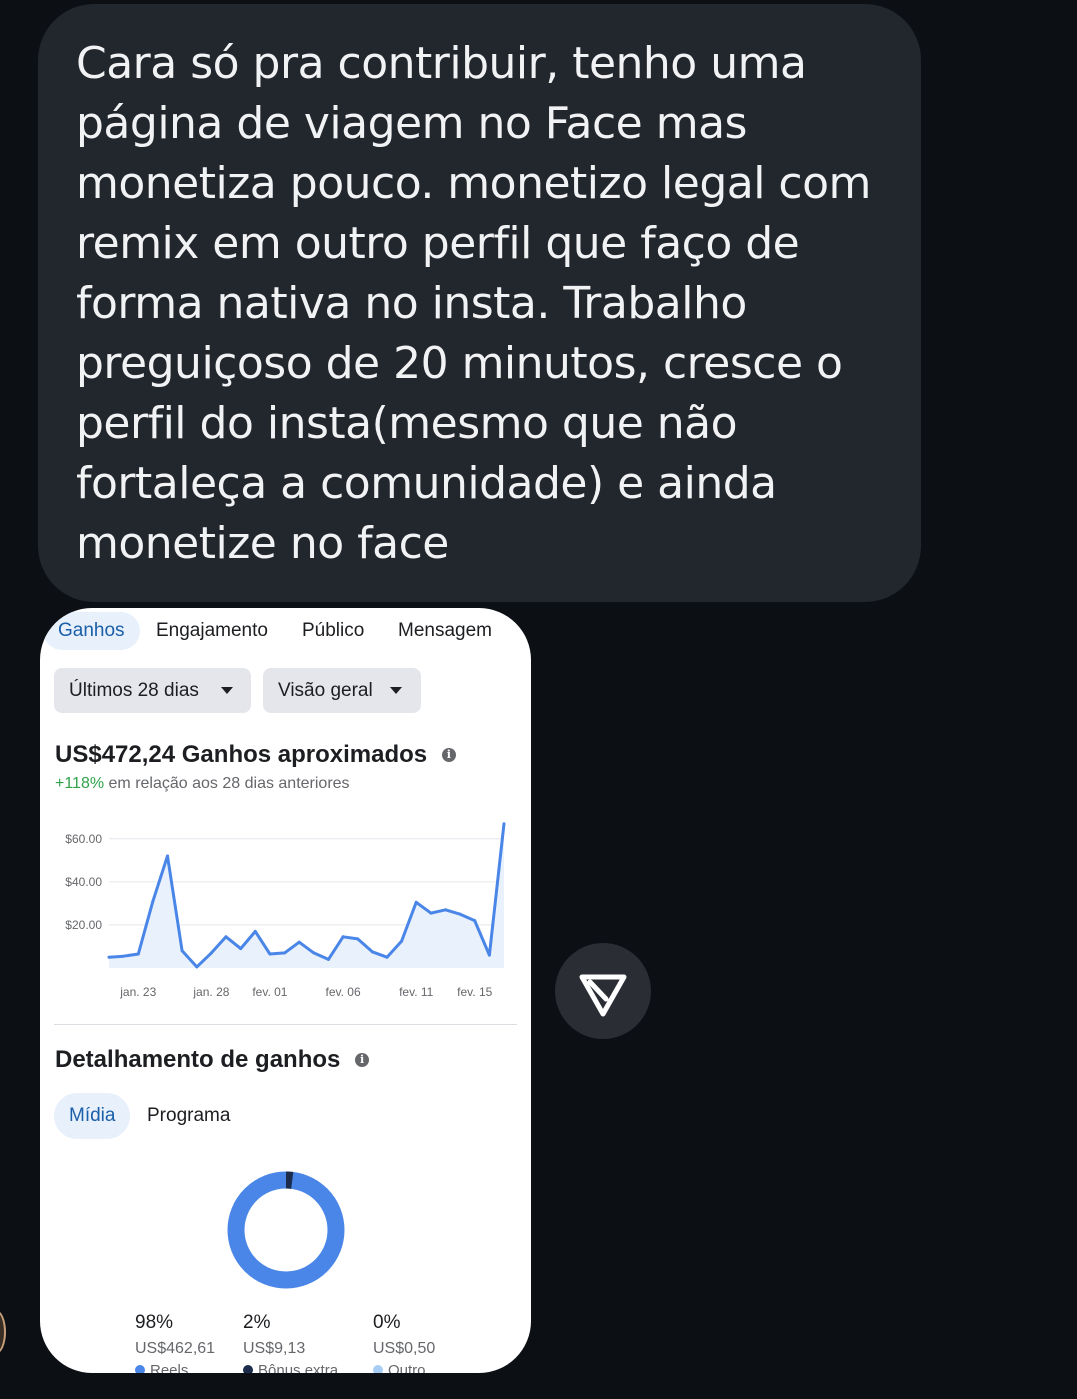 This screenshot has width=1077, height=1399. I want to click on insights-tabs: Ganhos Engajamento Público Mensagem, so click(285, 631).